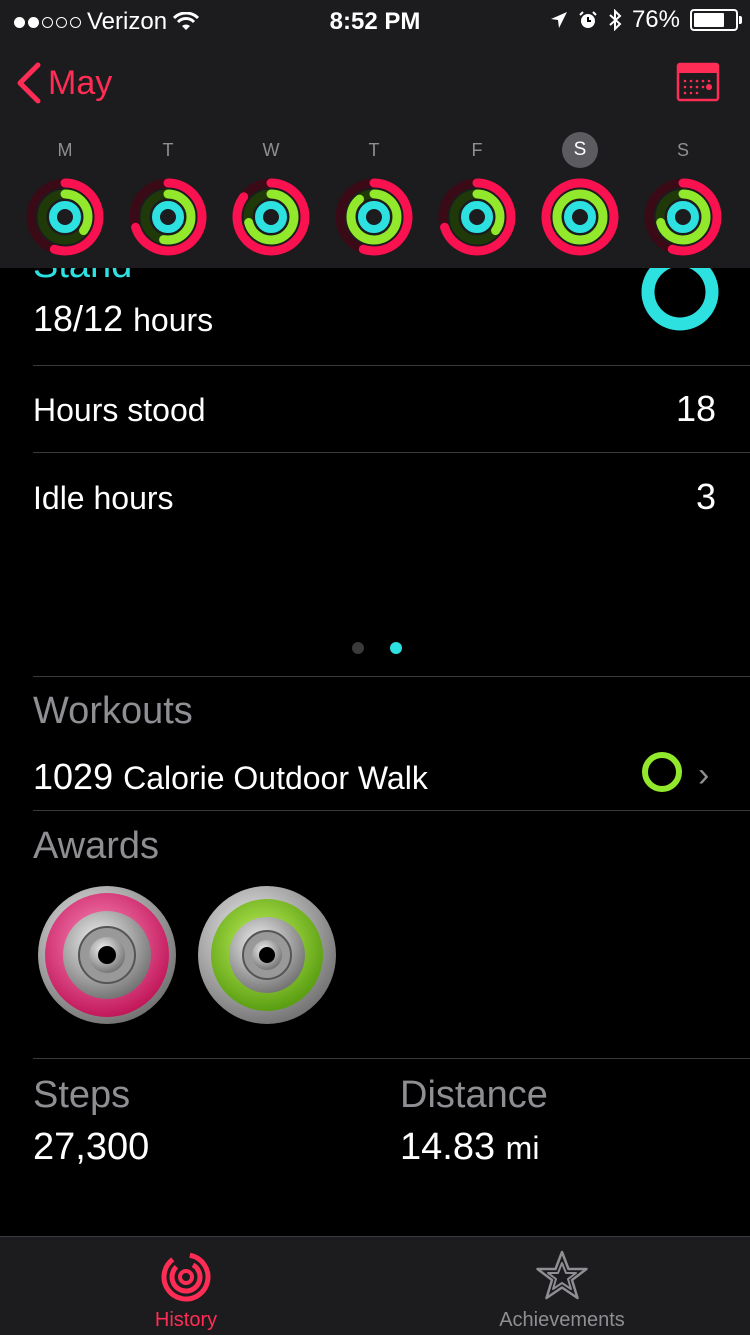 The height and width of the screenshot is (1335, 750). Describe the element at coordinates (703, 775) in the screenshot. I see `chevron-right-icon: ›` at that location.